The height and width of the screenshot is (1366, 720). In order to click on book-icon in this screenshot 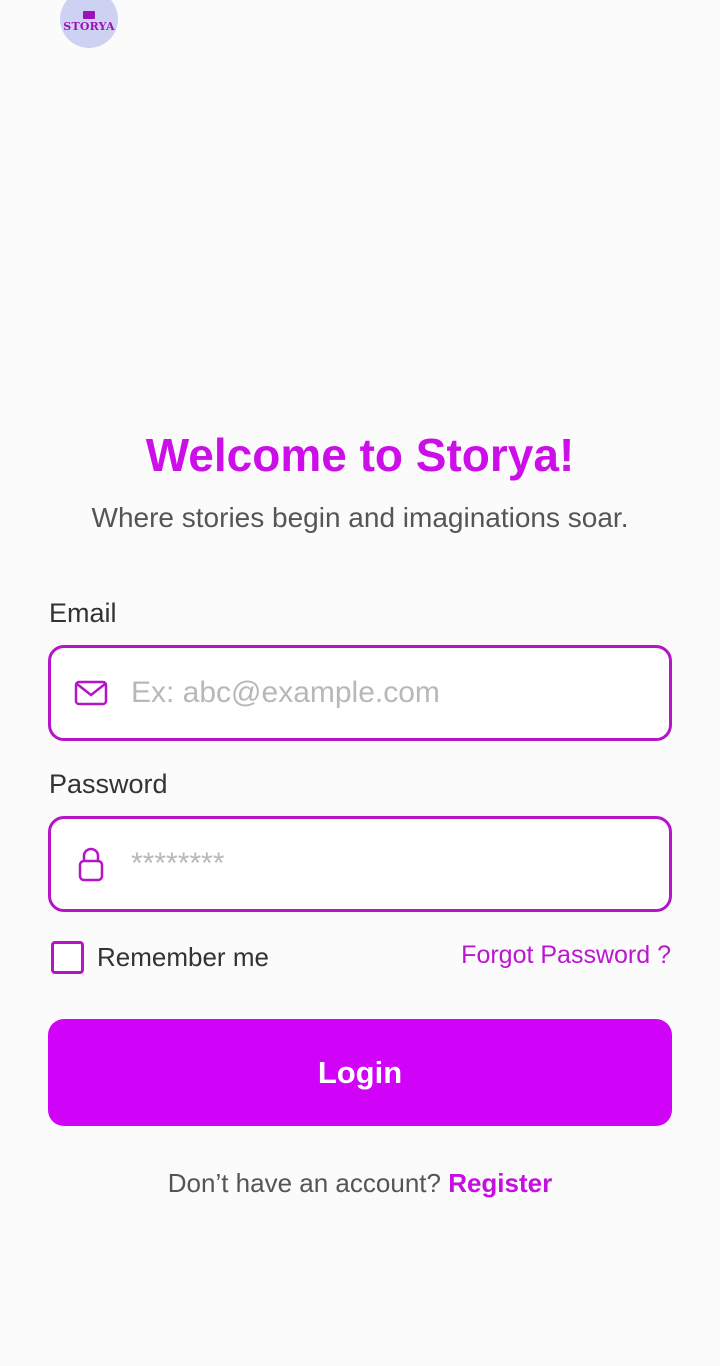, I will do `click(89, 15)`.